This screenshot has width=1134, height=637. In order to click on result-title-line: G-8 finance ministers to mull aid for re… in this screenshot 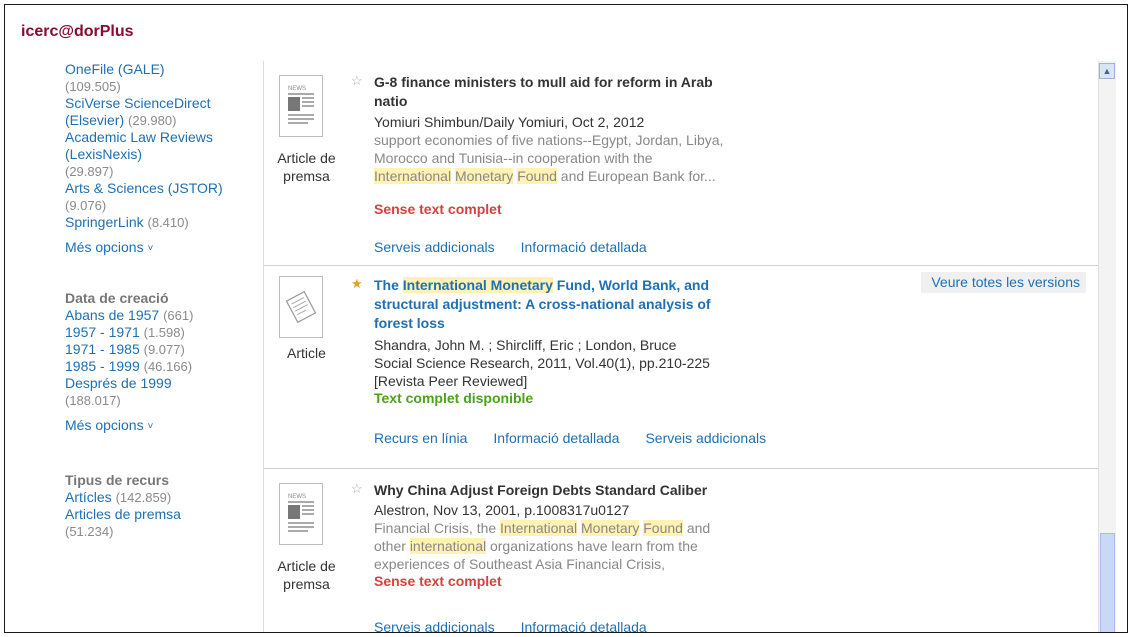, I will do `click(543, 82)`.